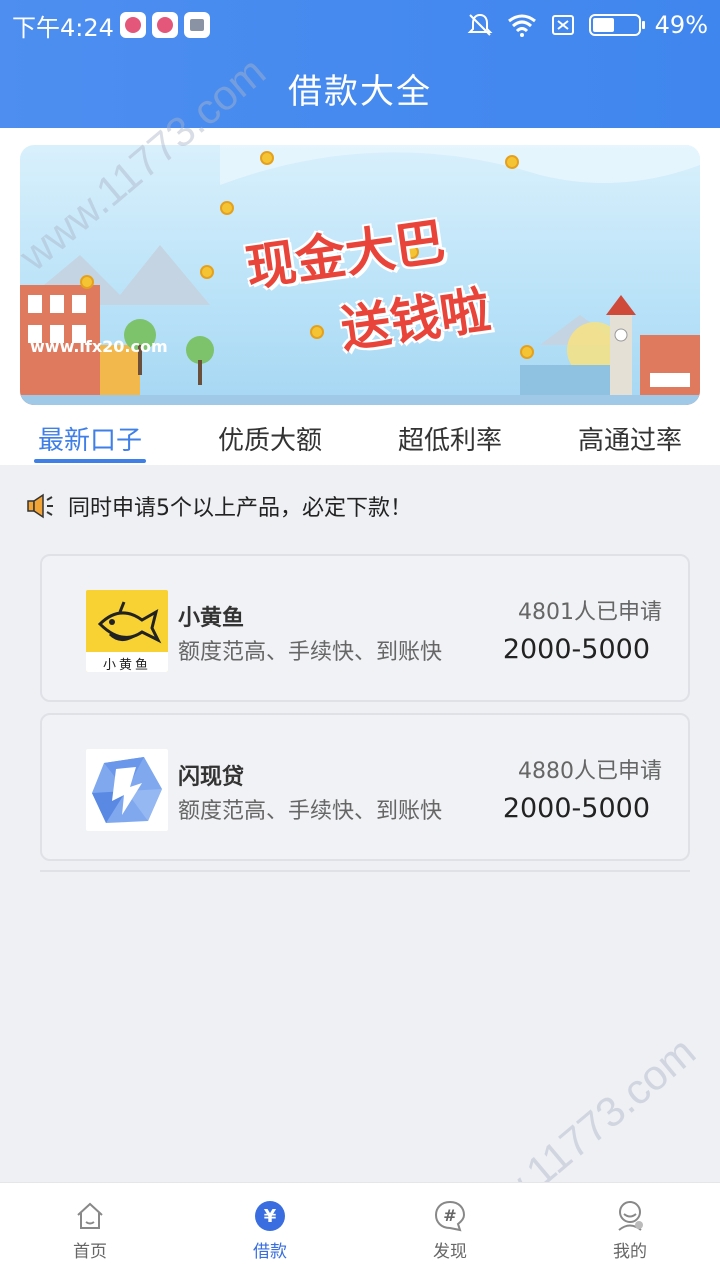 This screenshot has height=1280, width=720. What do you see at coordinates (603, 25) in the screenshot?
I see `battery-level` at bounding box center [603, 25].